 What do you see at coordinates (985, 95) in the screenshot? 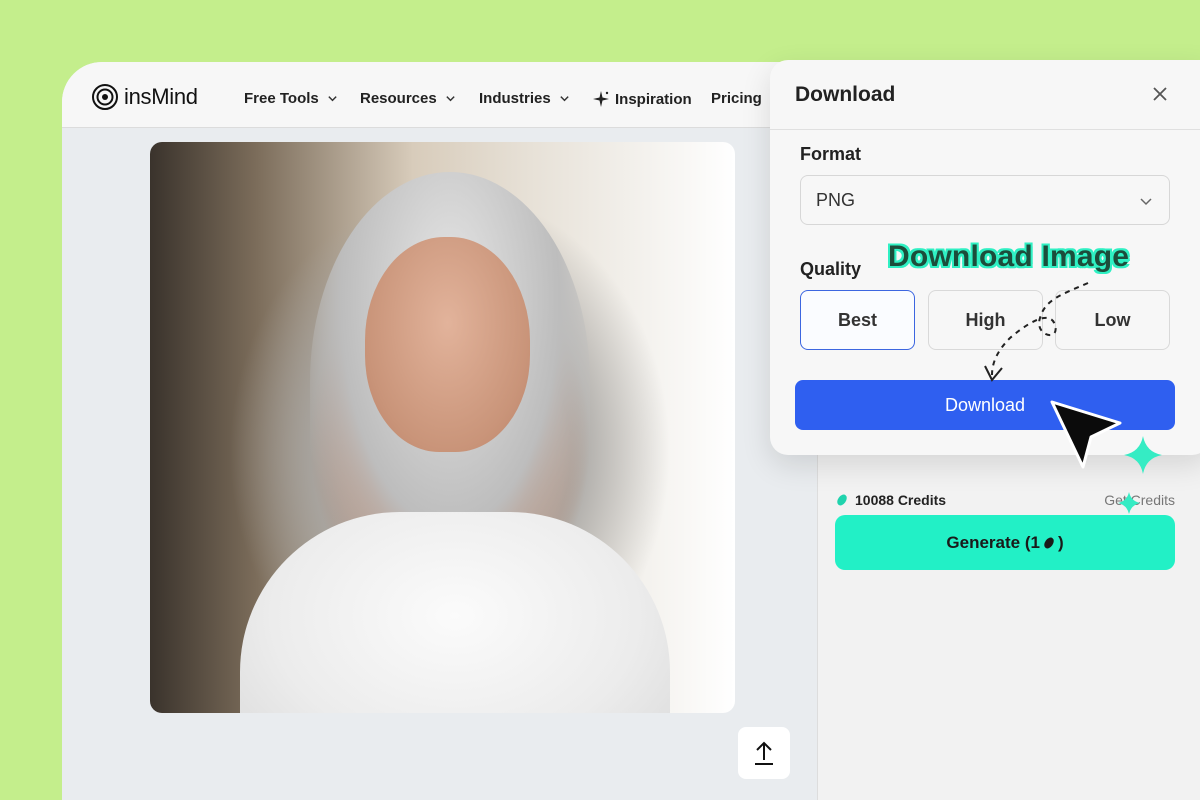
I see `modal-header: Download` at bounding box center [985, 95].